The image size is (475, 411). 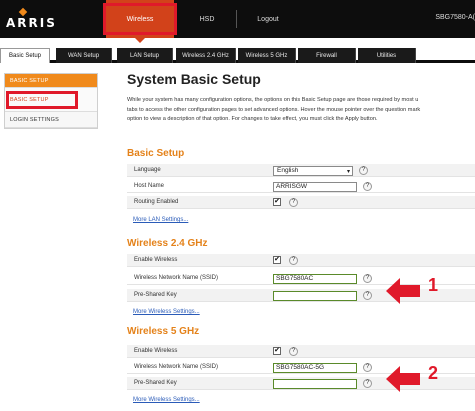 I want to click on wireless24-enable-row: Enable Wireless ✔ ?, so click(x=301, y=260).